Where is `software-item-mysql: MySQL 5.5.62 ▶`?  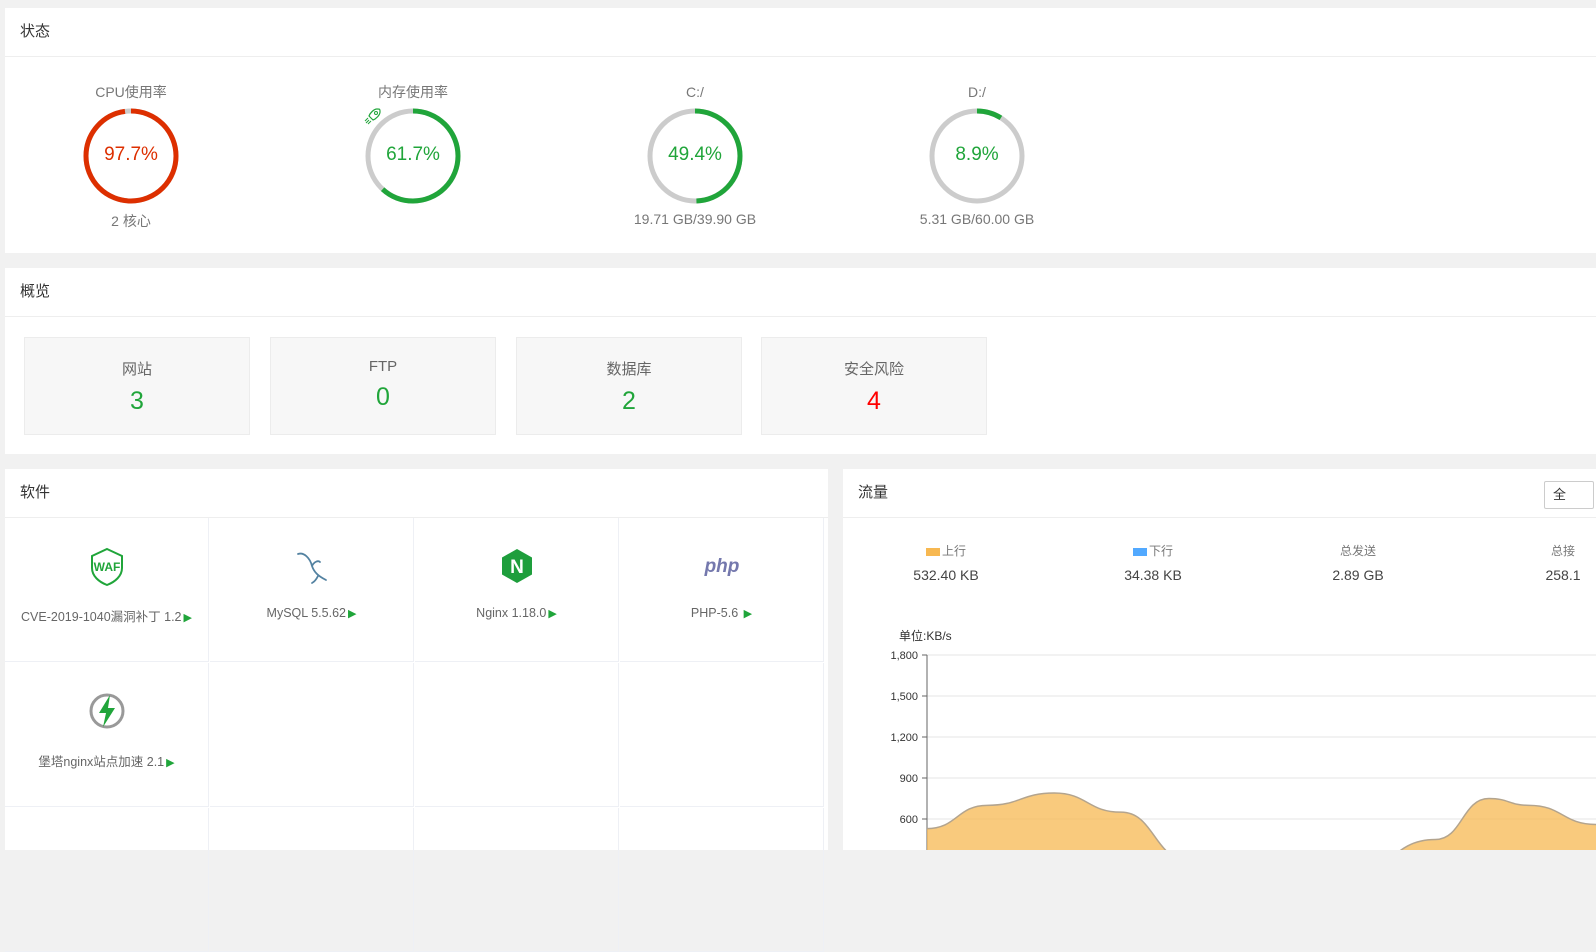
software-item-mysql: MySQL 5.5.62 ▶ is located at coordinates (312, 590).